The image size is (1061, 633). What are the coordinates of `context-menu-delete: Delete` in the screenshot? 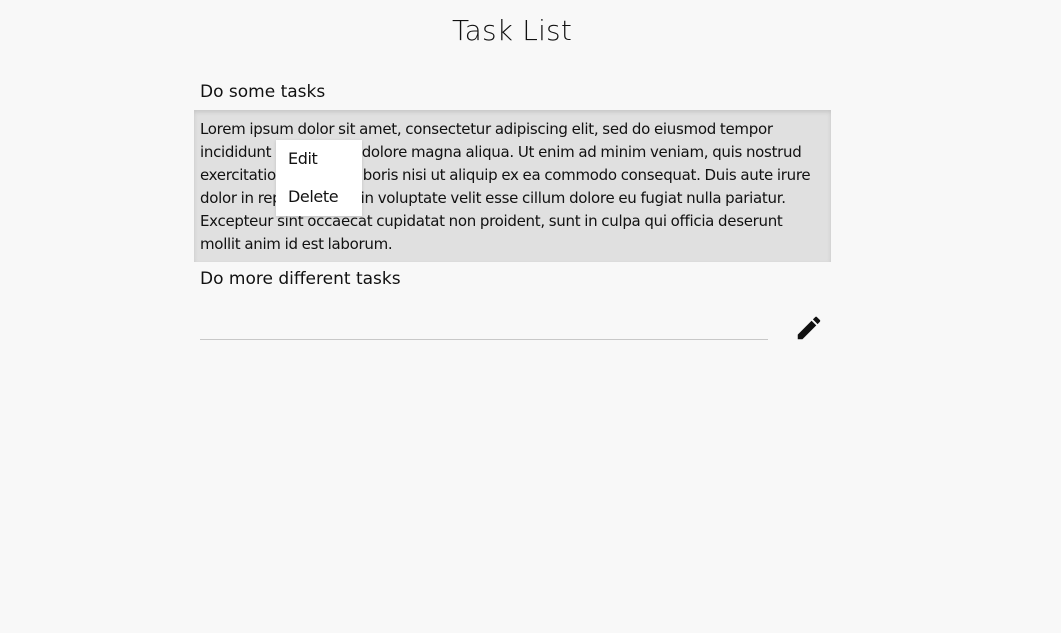 It's located at (319, 197).